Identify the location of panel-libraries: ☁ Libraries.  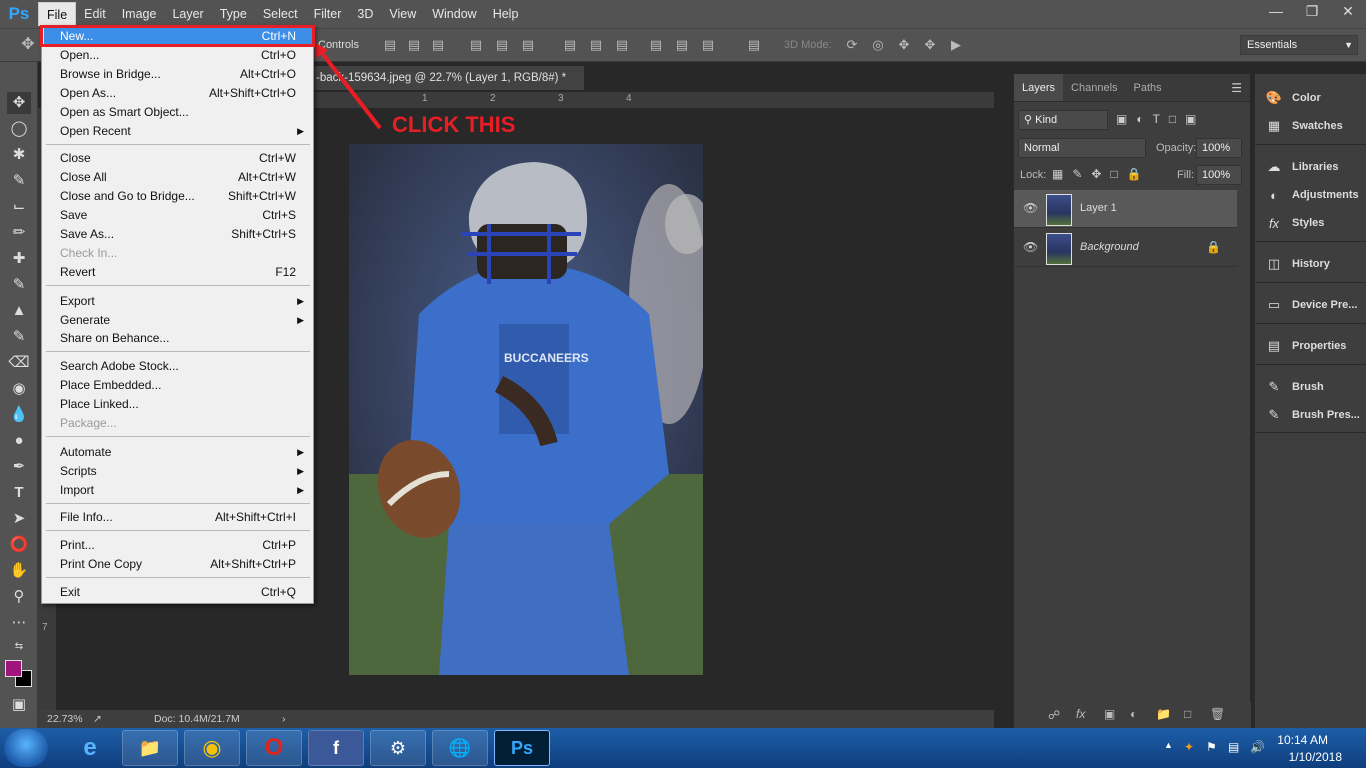
(1310, 167).